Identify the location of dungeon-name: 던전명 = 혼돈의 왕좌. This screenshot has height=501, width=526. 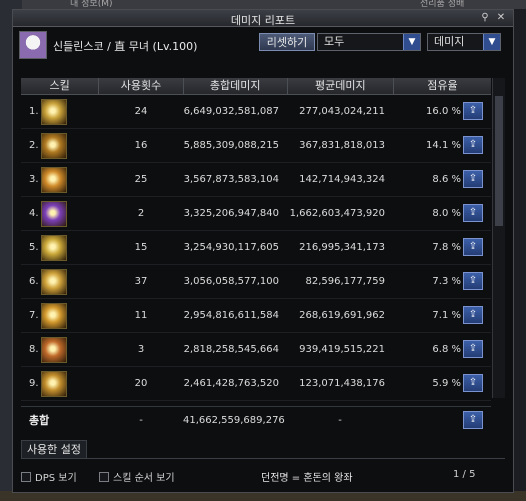
(307, 478).